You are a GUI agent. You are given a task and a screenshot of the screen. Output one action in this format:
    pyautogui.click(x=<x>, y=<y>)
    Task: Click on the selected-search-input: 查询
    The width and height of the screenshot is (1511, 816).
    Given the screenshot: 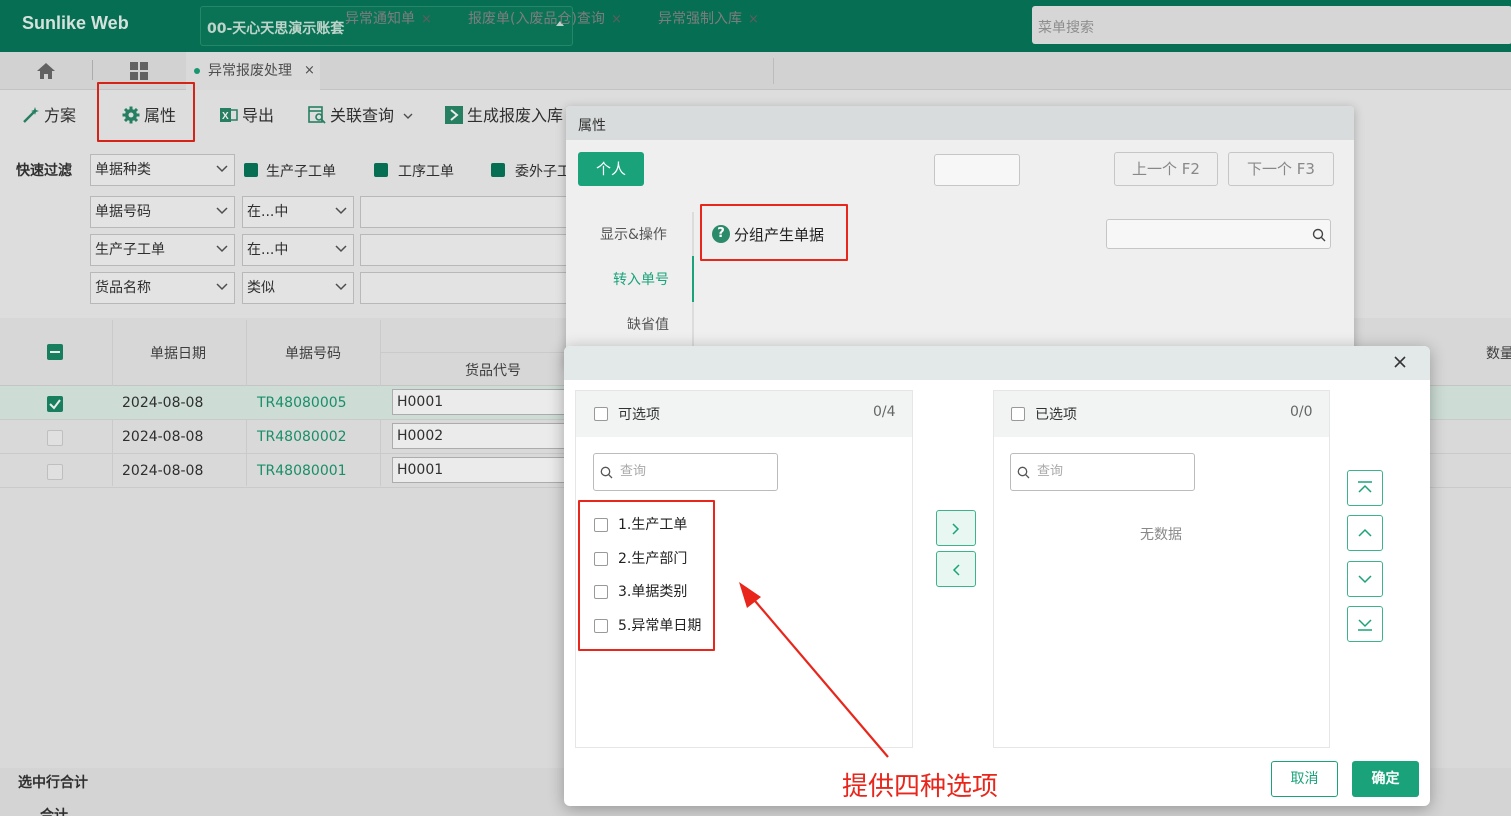 What is the action you would take?
    pyautogui.click(x=1102, y=472)
    